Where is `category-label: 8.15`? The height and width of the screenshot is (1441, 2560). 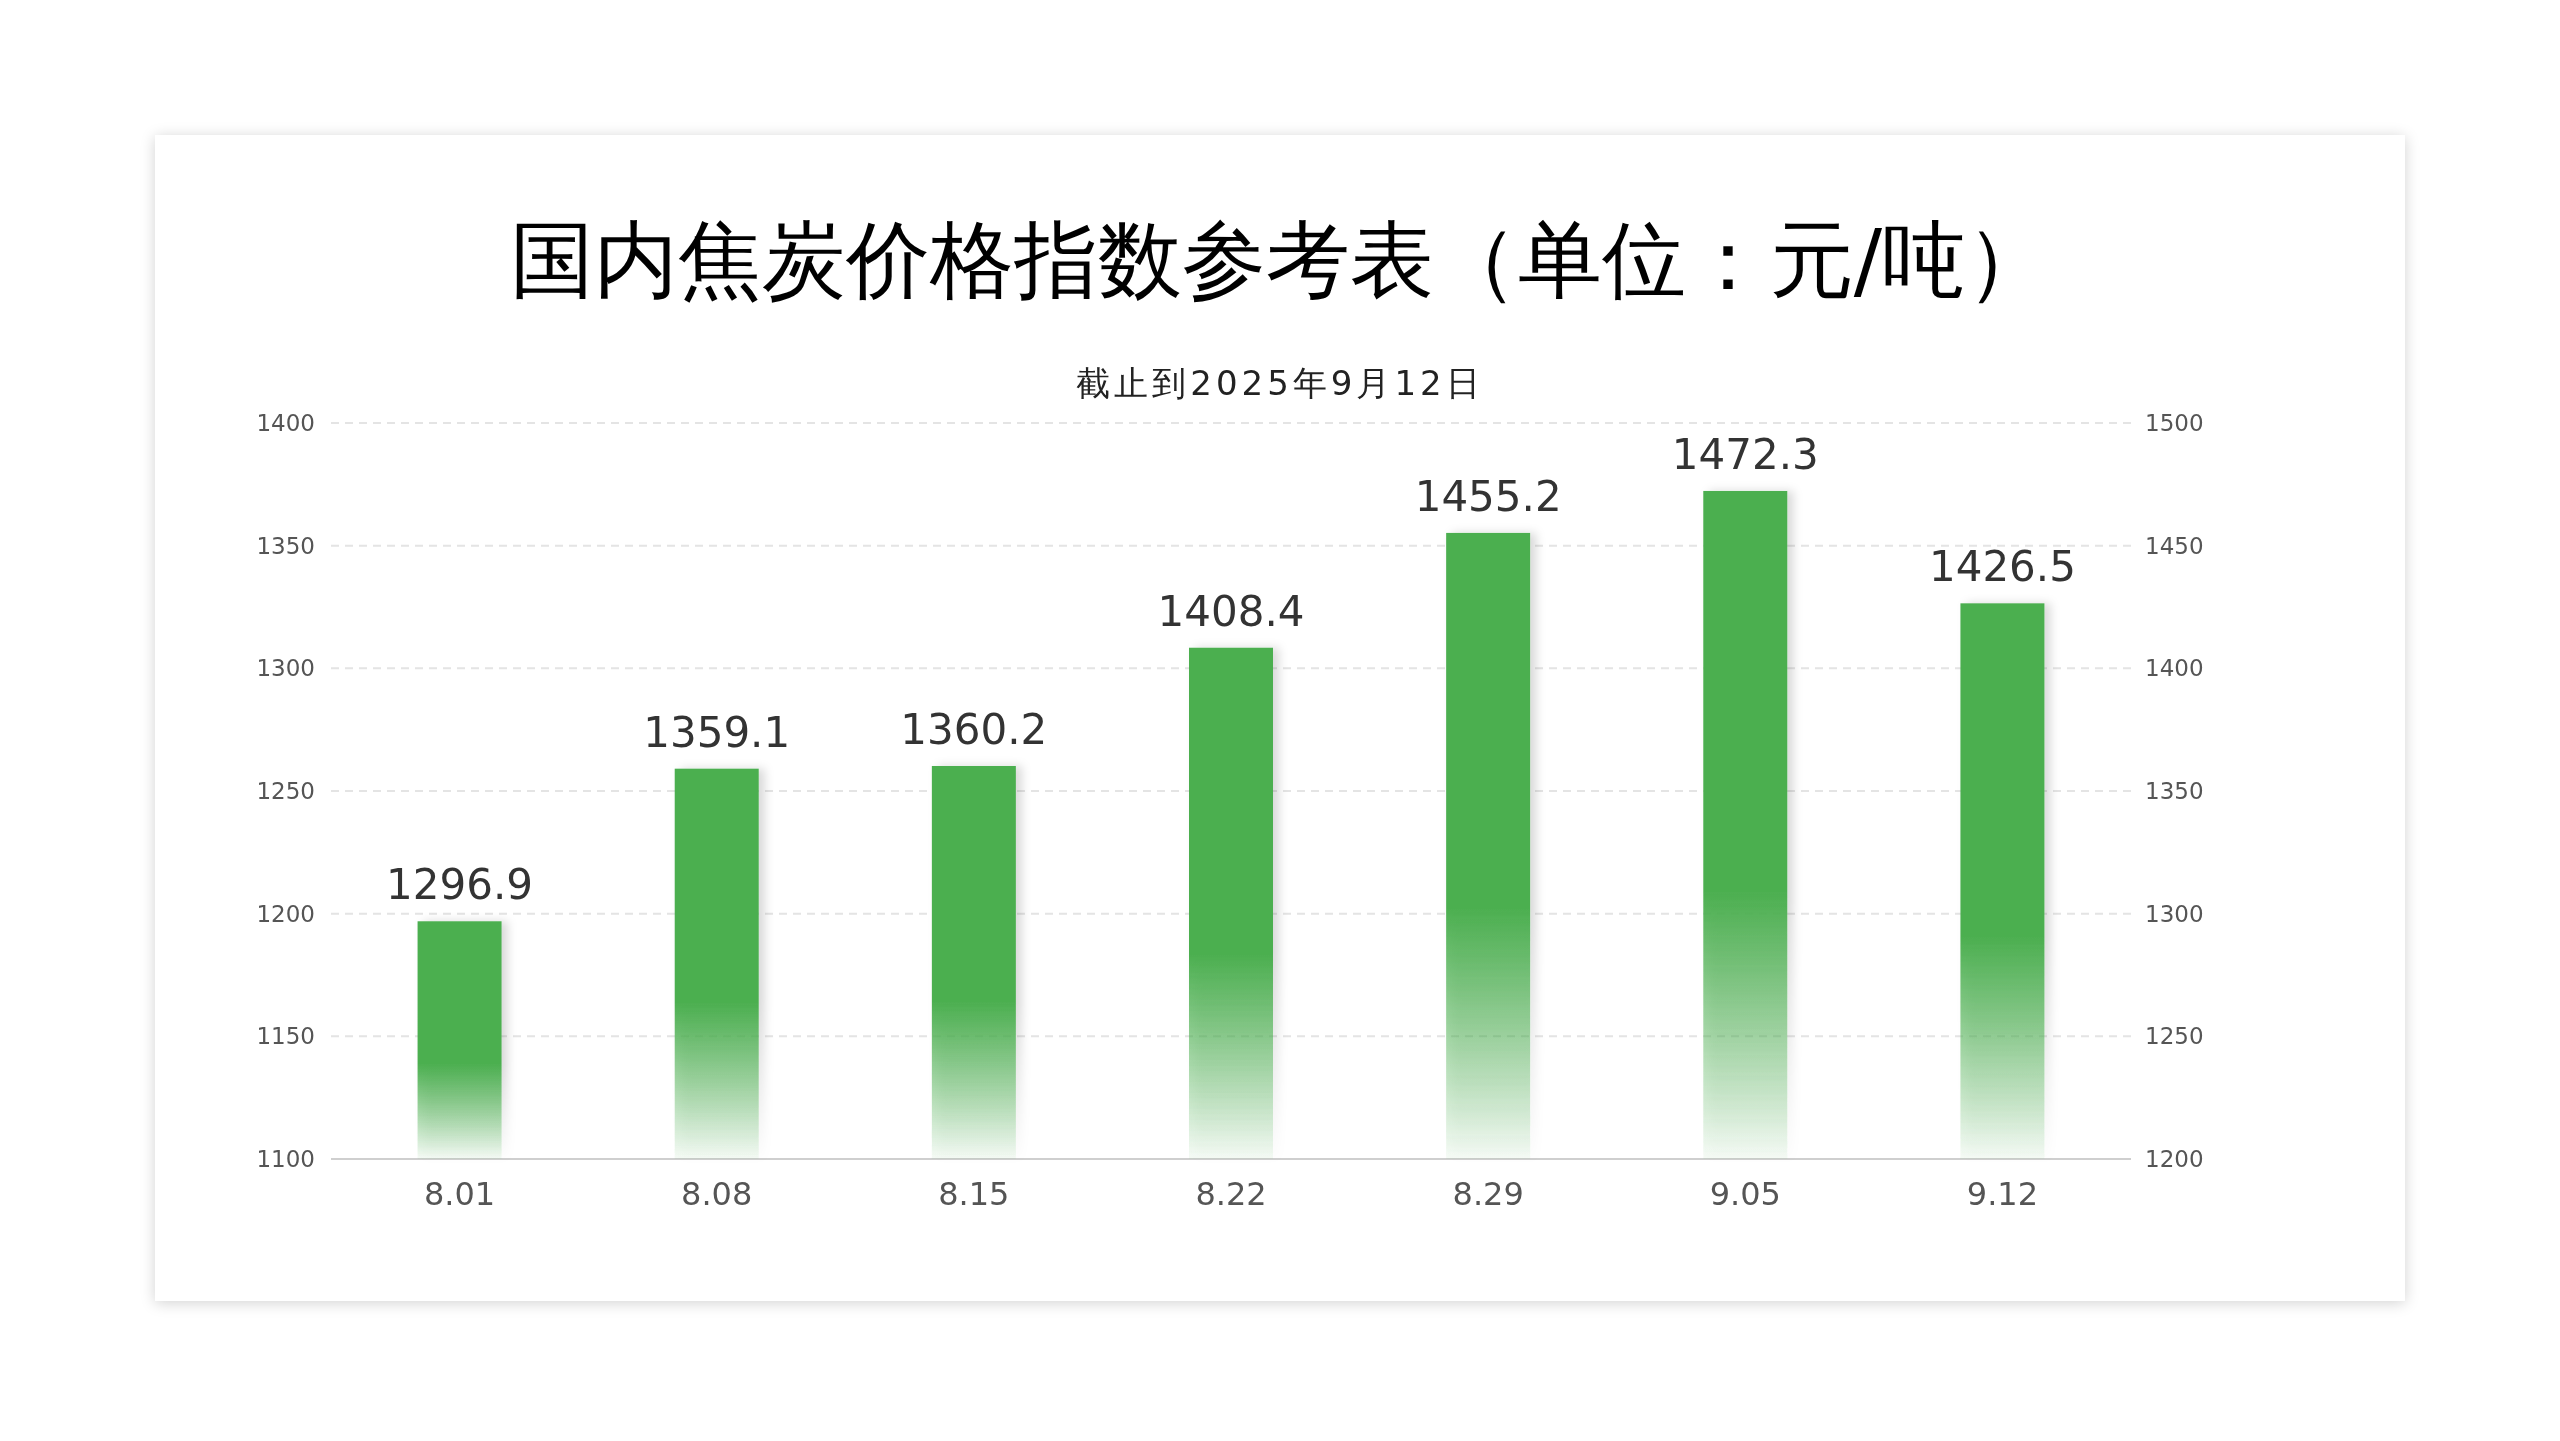 category-label: 8.15 is located at coordinates (974, 1194).